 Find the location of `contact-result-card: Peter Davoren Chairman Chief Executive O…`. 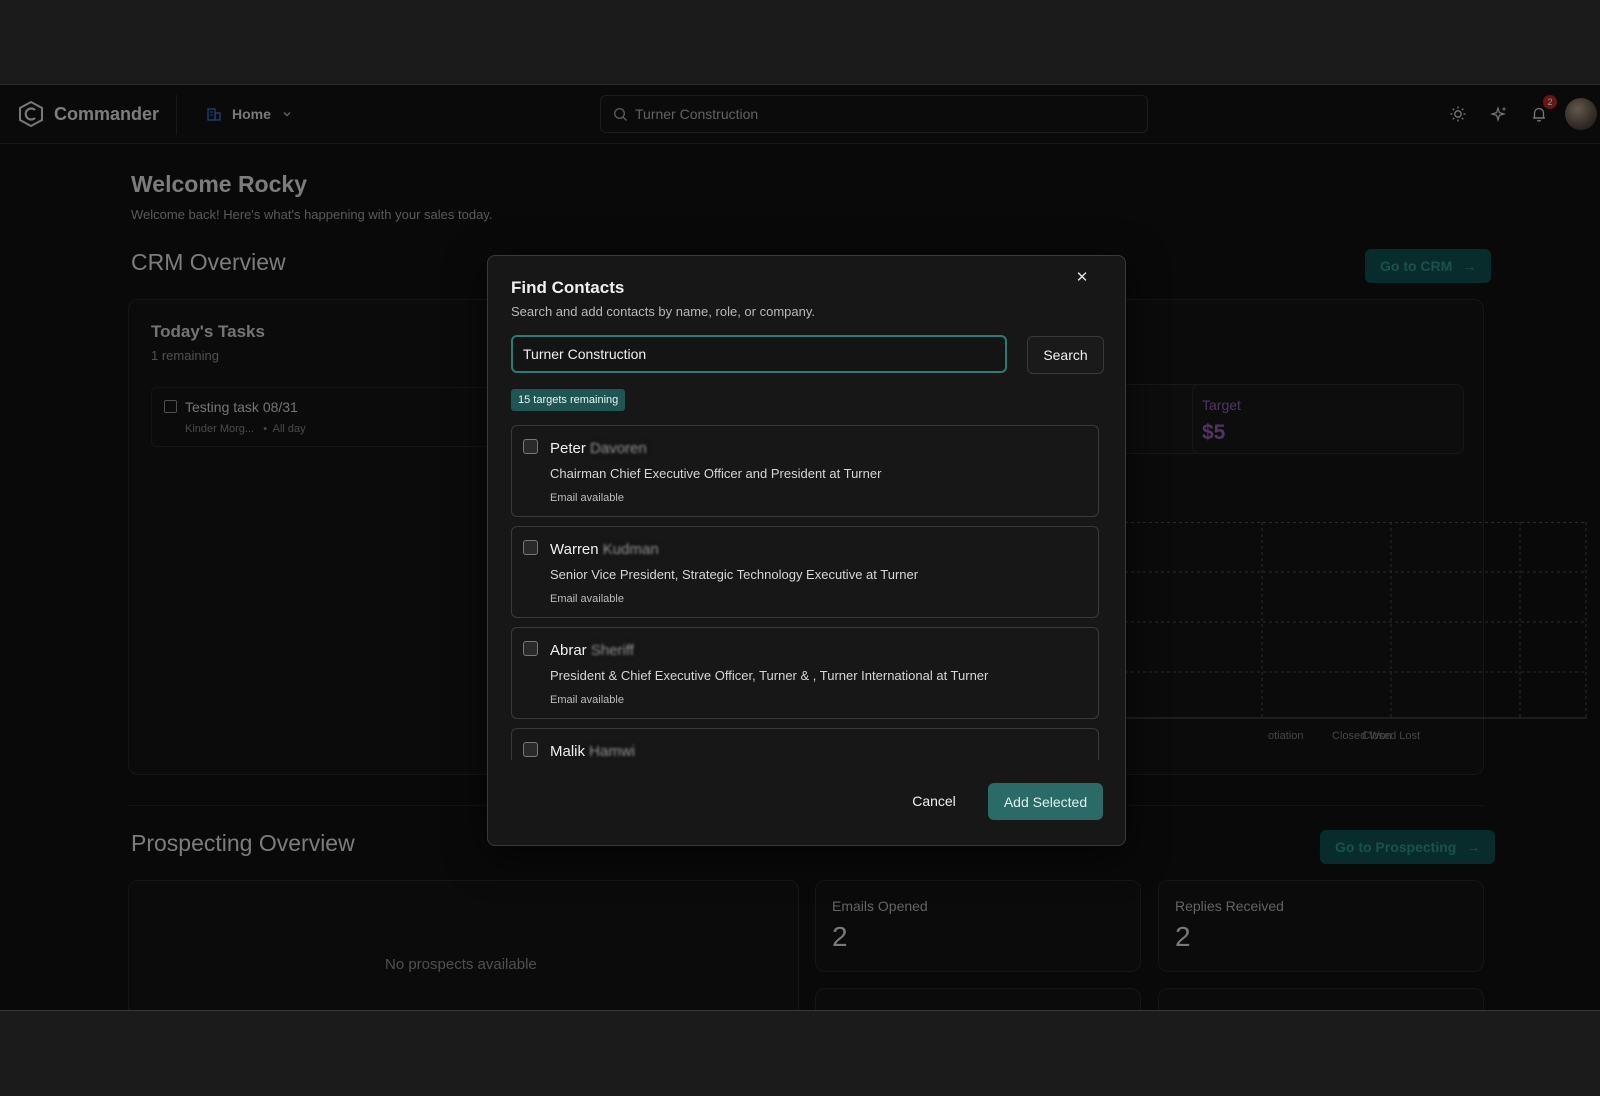

contact-result-card: Peter Davoren Chairman Chief Executive O… is located at coordinates (805, 471).